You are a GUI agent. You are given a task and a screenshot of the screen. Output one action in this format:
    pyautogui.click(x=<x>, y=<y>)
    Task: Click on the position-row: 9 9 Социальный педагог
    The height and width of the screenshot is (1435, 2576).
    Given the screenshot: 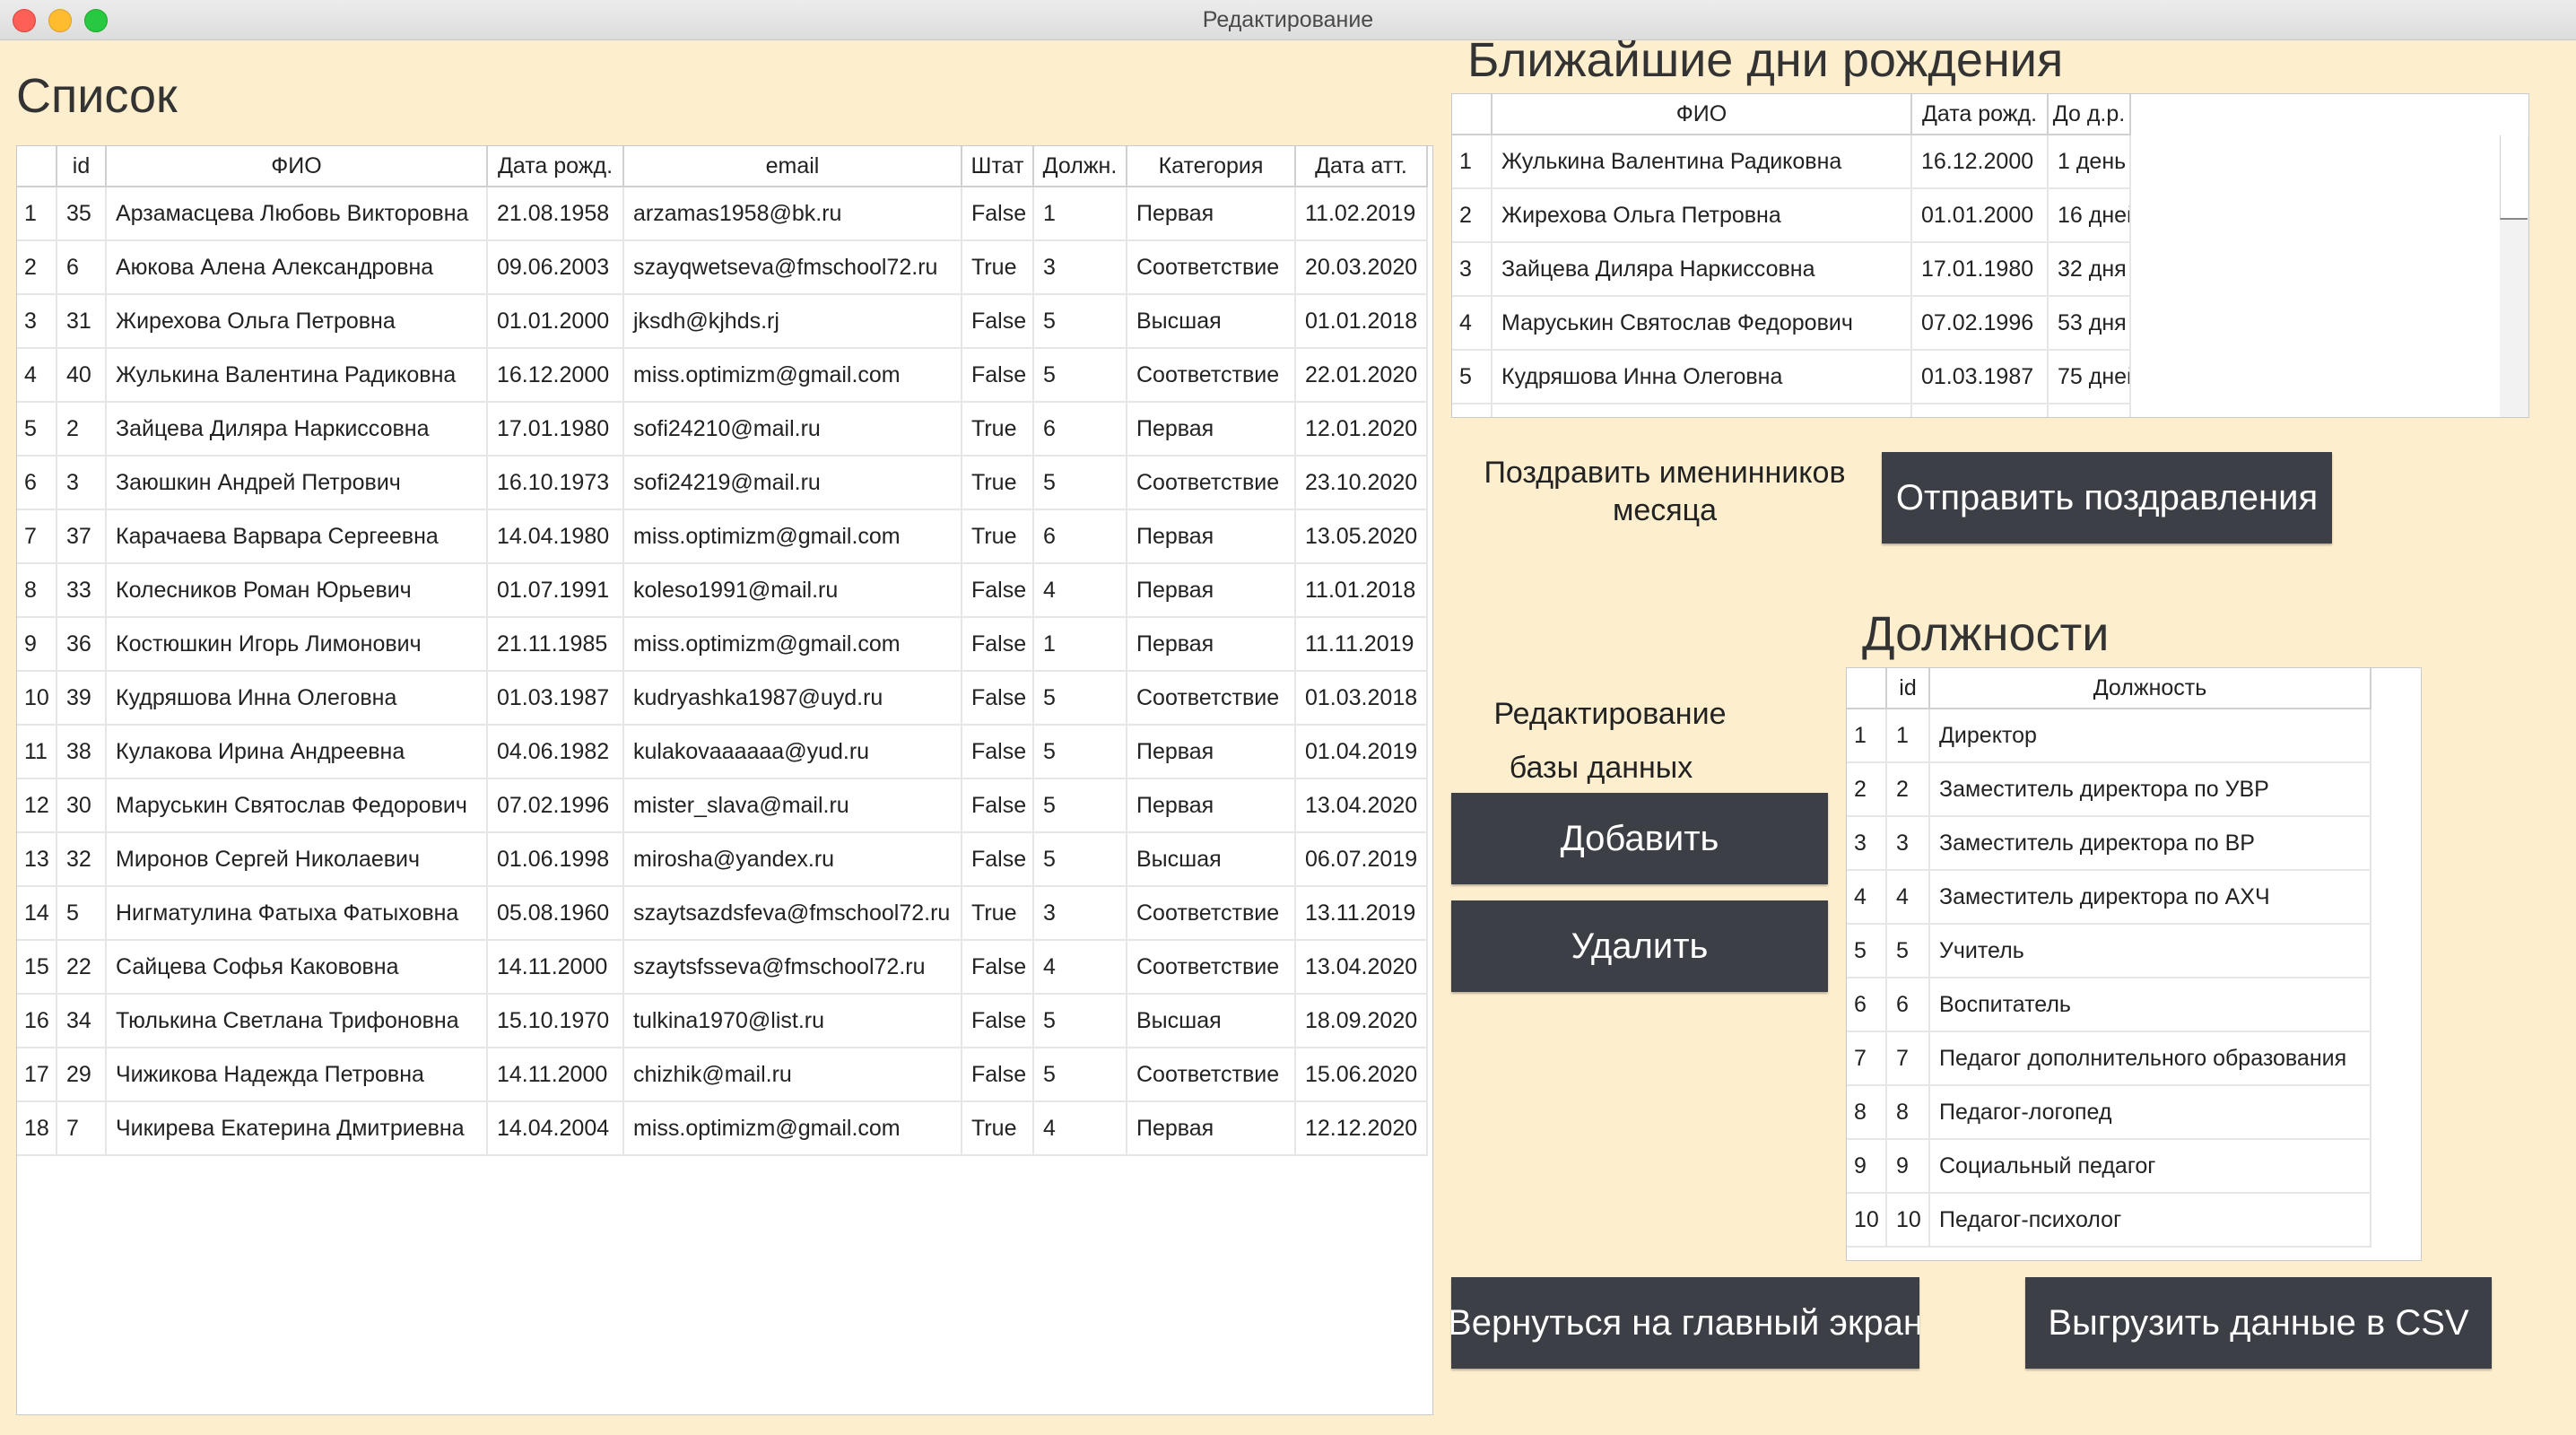 What is the action you would take?
    pyautogui.click(x=2109, y=1166)
    